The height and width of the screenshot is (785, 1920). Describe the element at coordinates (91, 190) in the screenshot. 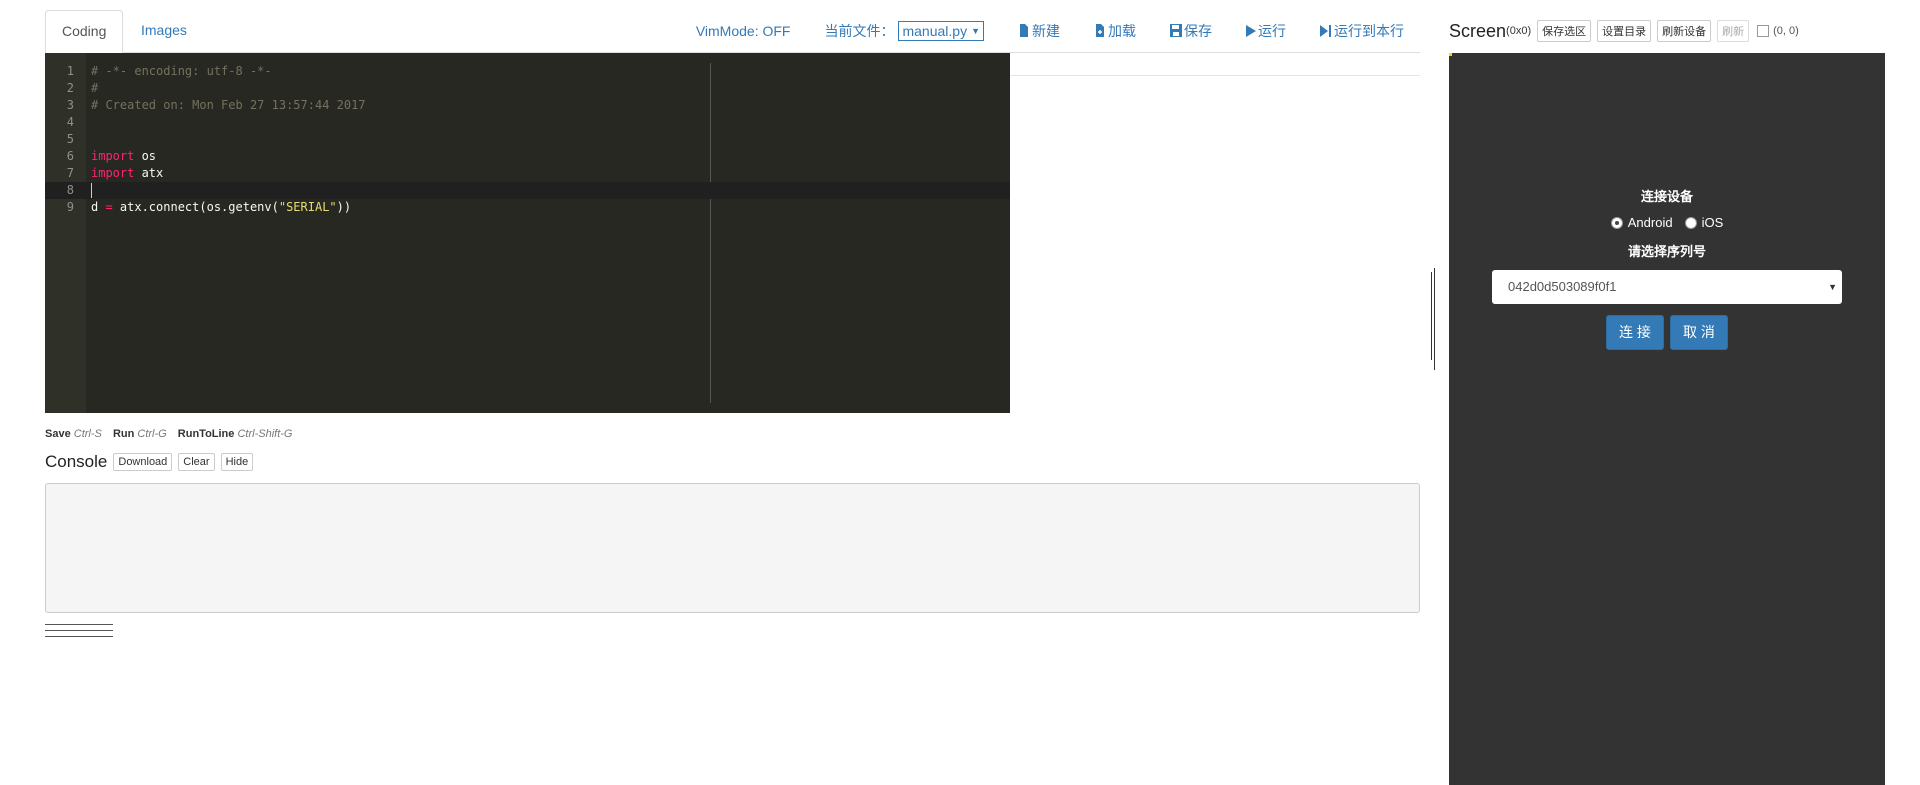

I see `text-cursor` at that location.